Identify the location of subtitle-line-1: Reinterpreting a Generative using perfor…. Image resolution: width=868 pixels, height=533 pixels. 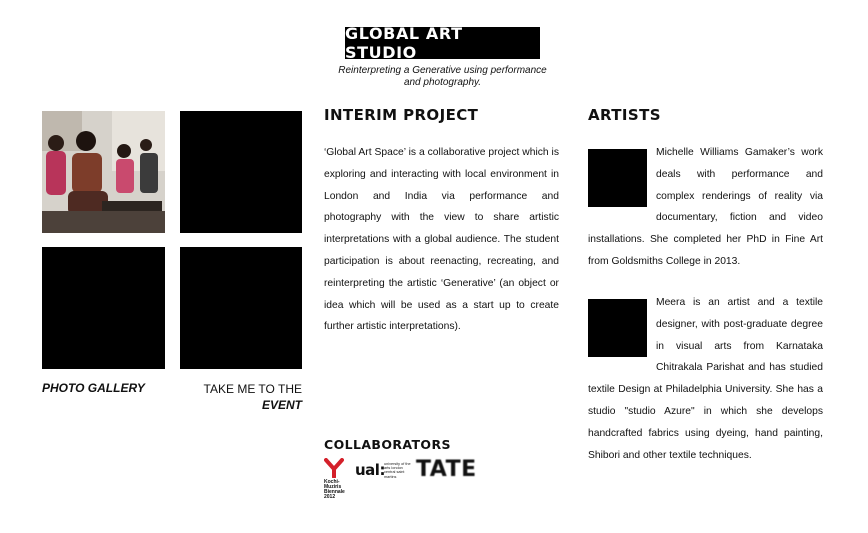
(442, 70).